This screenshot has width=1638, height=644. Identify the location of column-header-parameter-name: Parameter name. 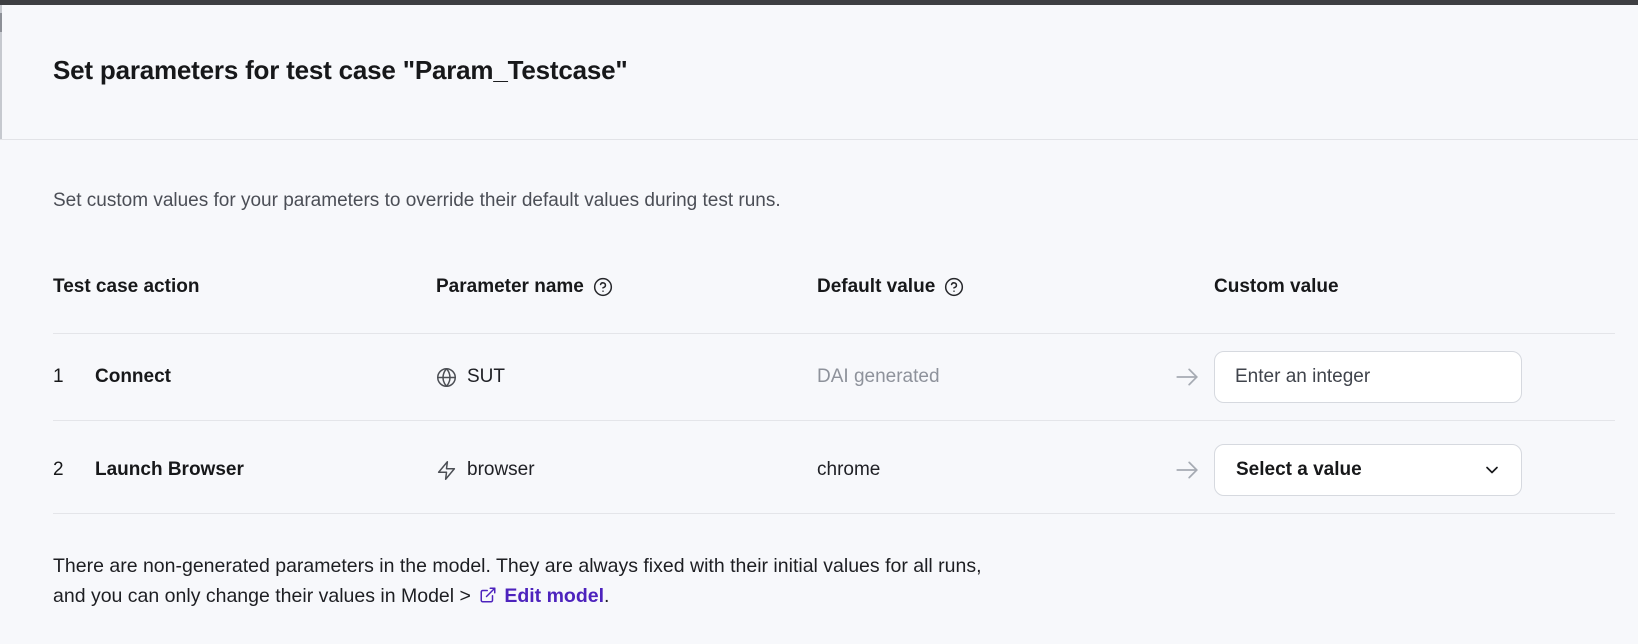
(524, 287).